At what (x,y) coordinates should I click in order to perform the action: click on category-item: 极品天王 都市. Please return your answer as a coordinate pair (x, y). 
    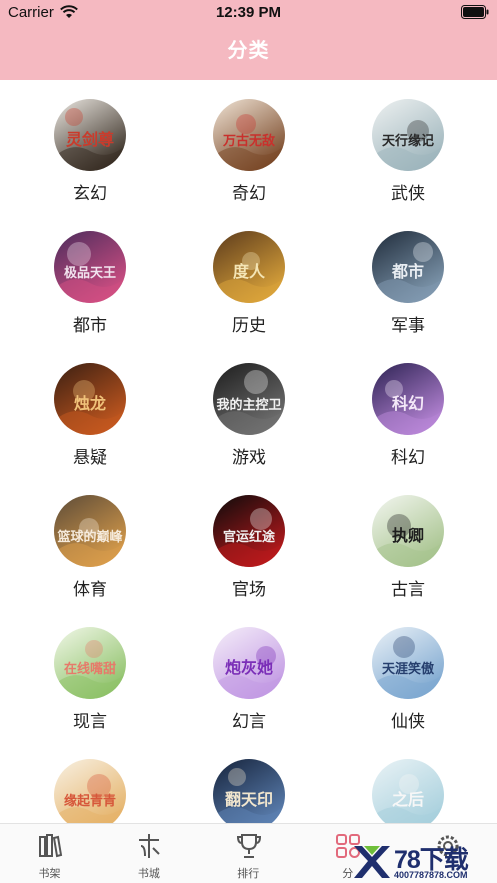
    Looking at the image, I should click on (90, 291).